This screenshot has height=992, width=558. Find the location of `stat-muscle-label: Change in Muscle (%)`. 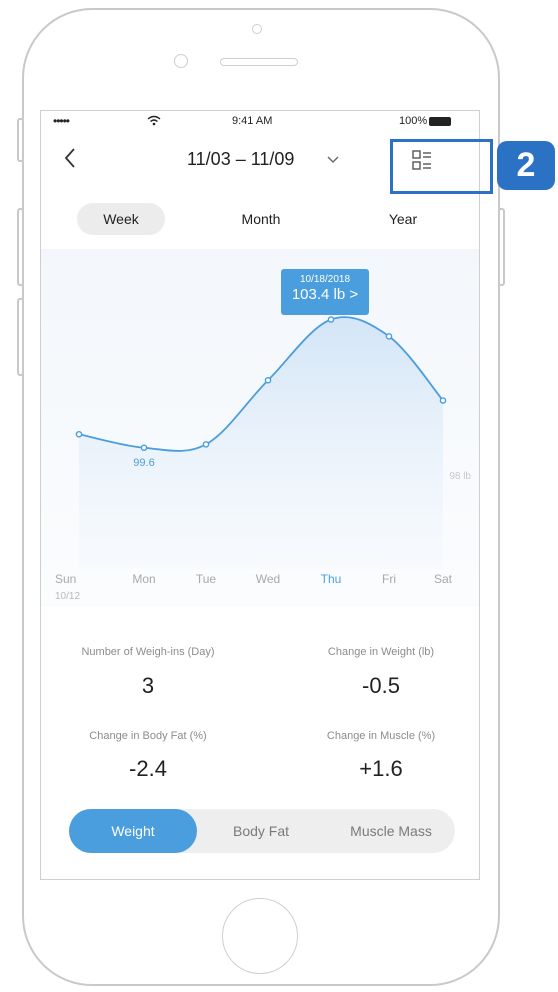

stat-muscle-label: Change in Muscle (%) is located at coordinates (381, 736).